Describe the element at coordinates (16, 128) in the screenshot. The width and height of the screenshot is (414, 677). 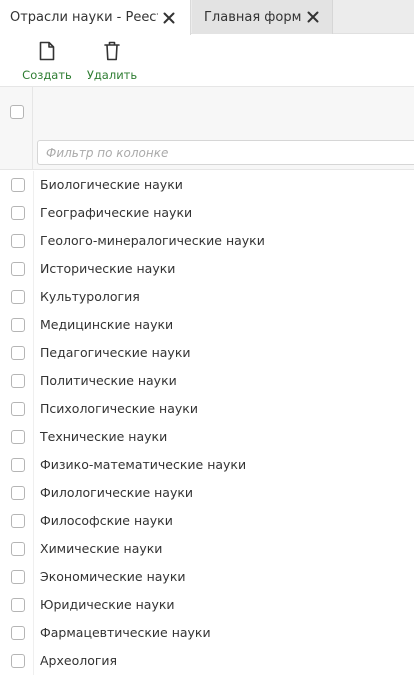
I see `header-checkbox-cell` at that location.